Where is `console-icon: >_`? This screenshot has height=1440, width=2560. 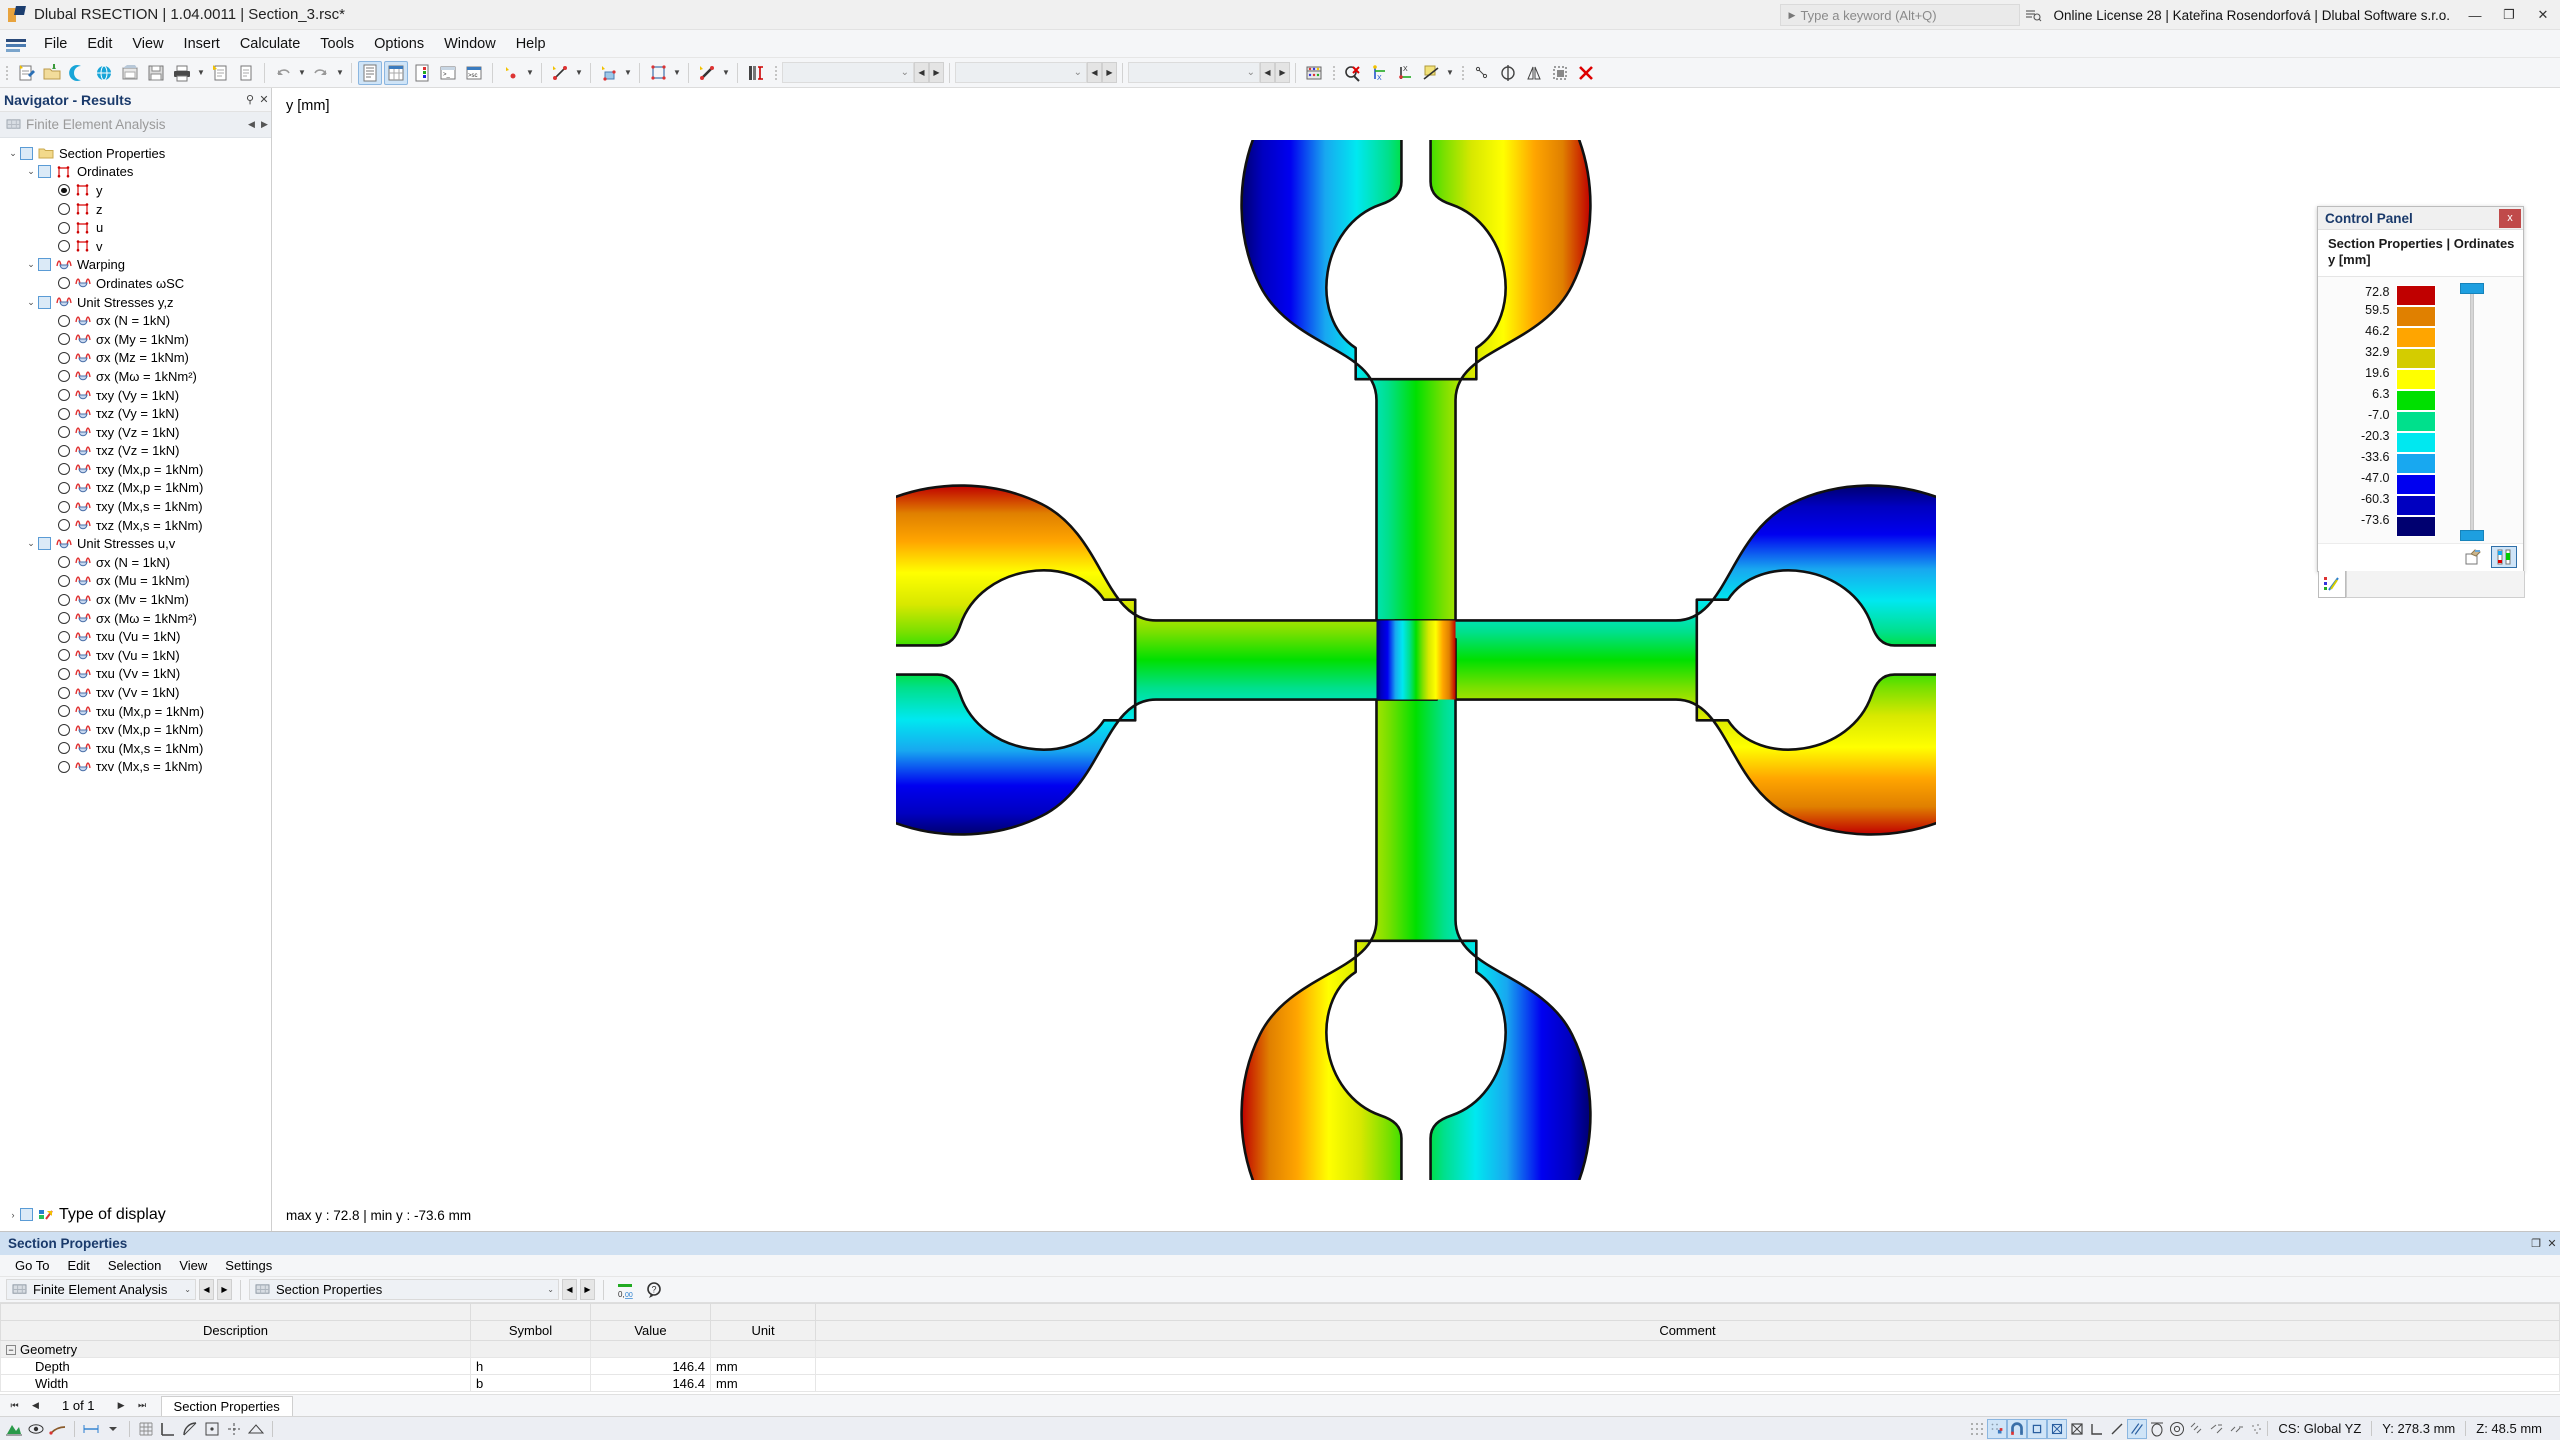 console-icon: >_ is located at coordinates (448, 73).